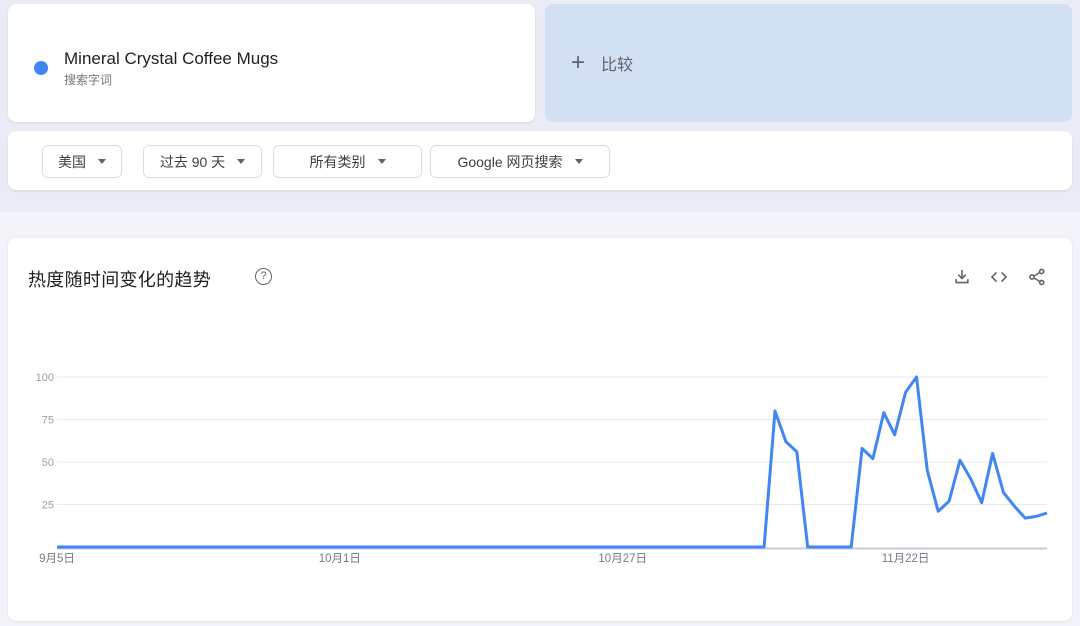 This screenshot has height=626, width=1080. Describe the element at coordinates (617, 65) in the screenshot. I see `compare-label: 比较` at that location.